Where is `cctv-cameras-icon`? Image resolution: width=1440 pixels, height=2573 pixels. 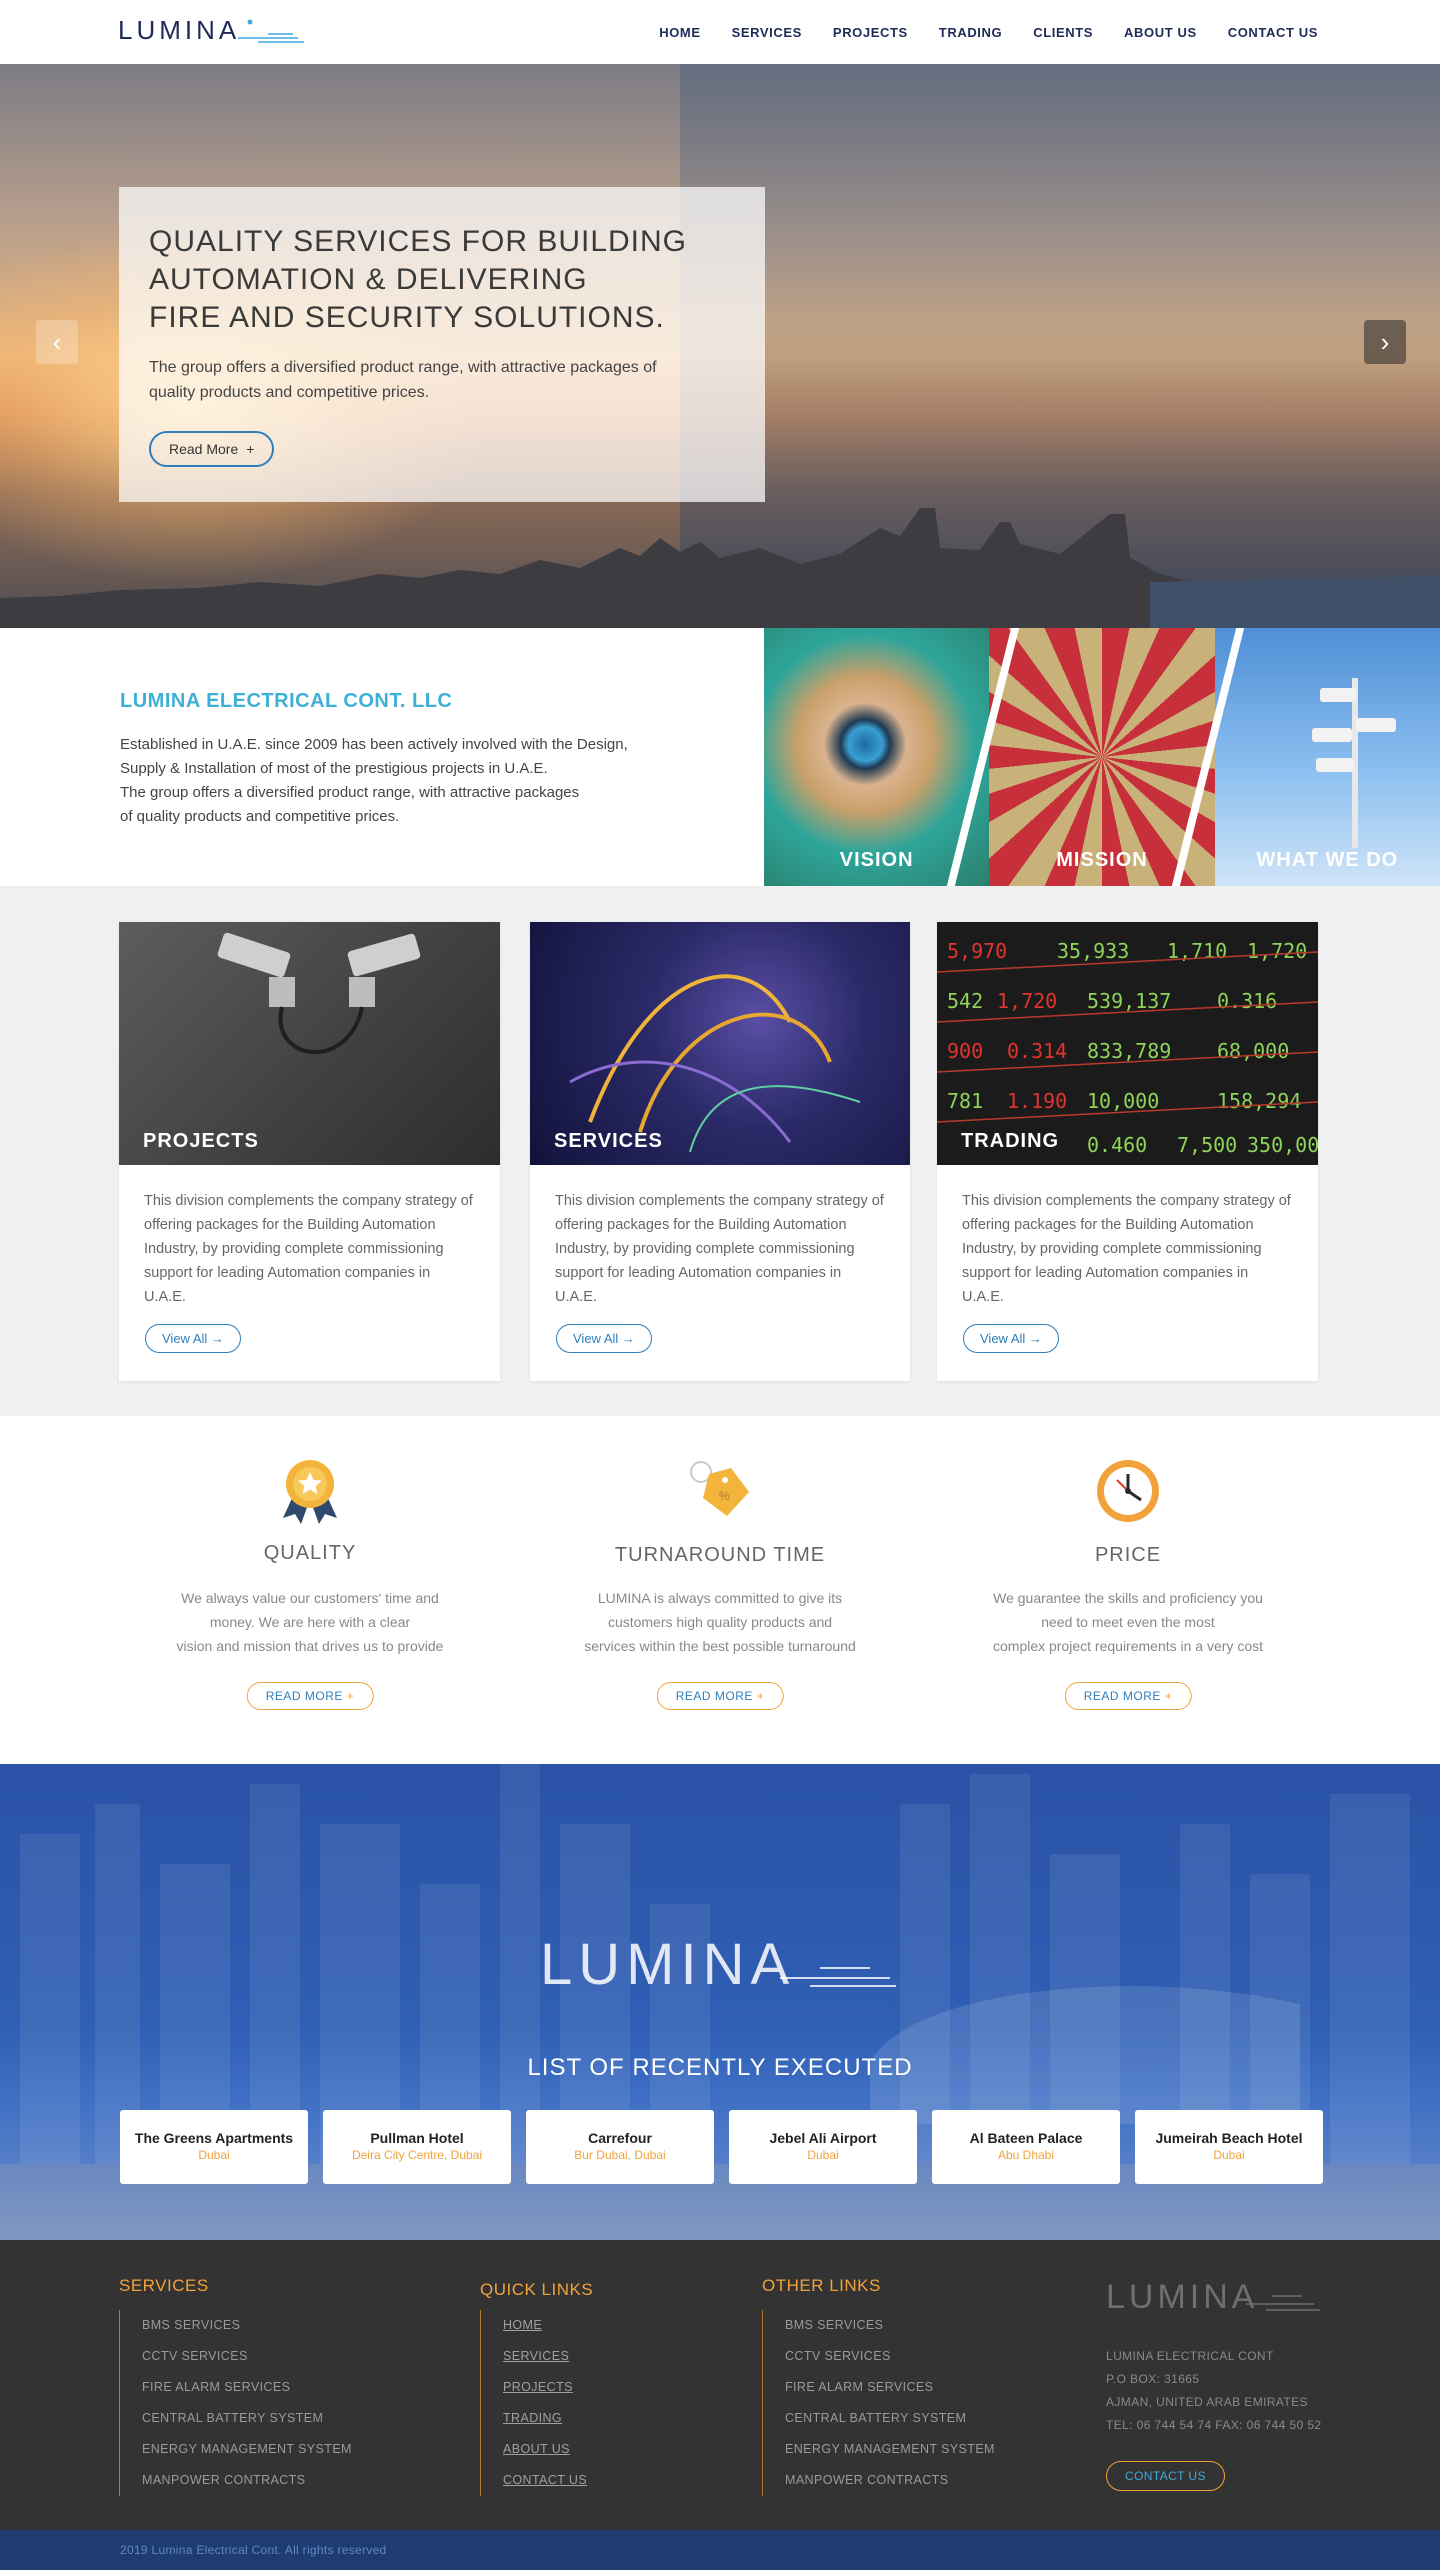
cctv-cameras-icon is located at coordinates (319, 993).